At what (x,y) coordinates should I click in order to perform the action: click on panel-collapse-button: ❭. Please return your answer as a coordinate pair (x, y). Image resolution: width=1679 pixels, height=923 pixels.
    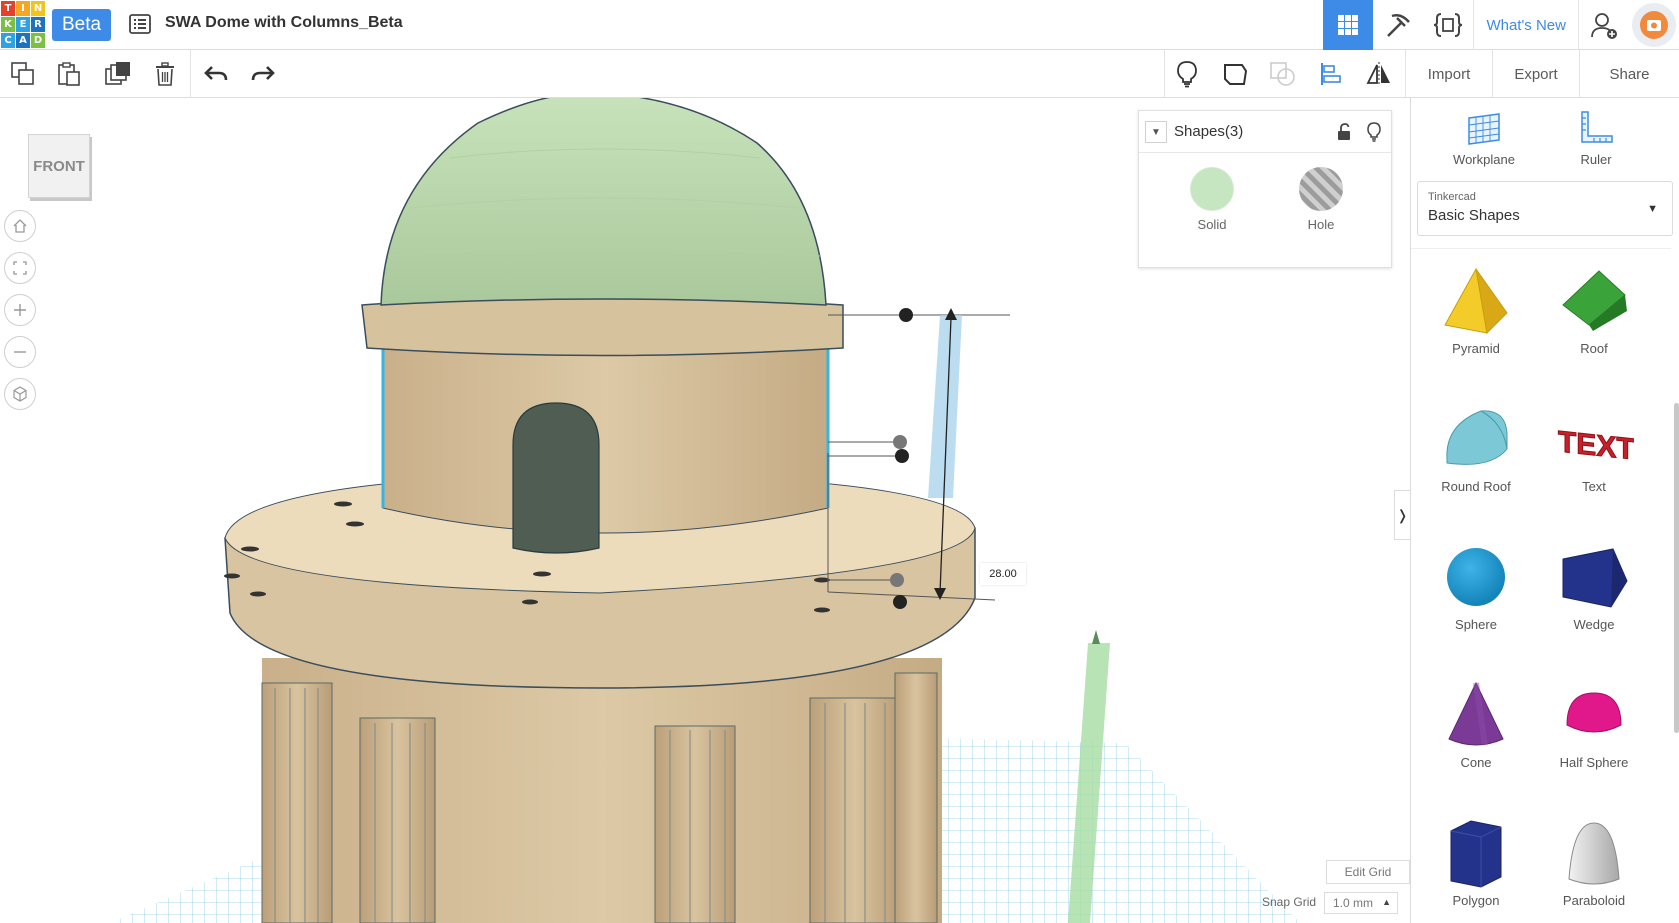
    Looking at the image, I should click on (1402, 515).